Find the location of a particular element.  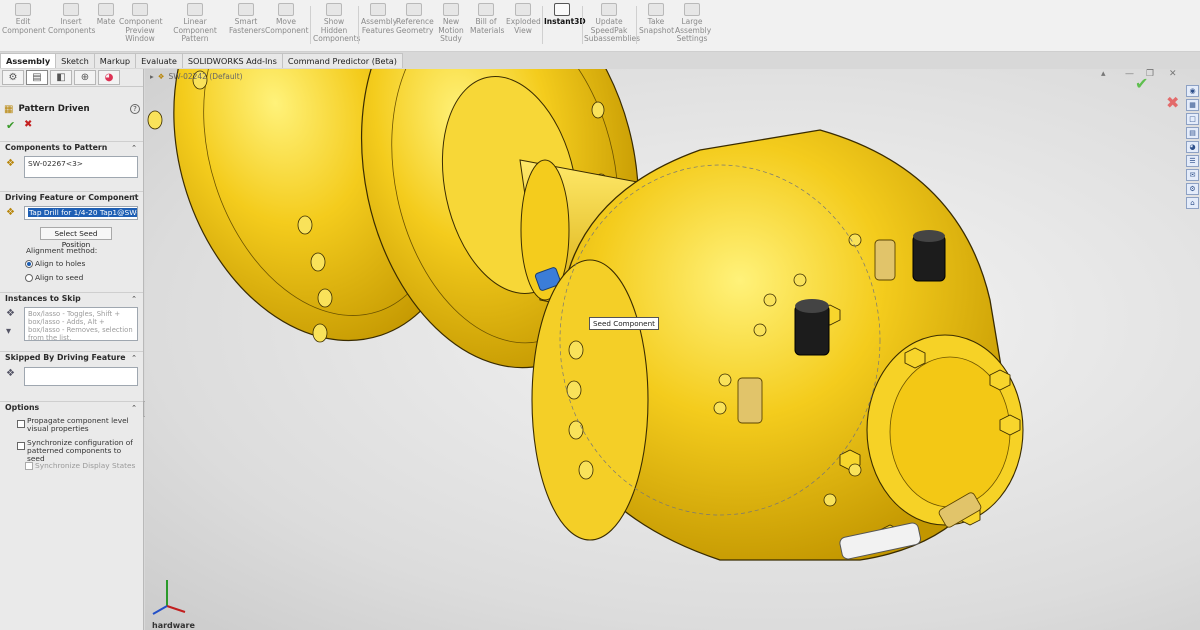

ribbon-update-speedpak-subassemblies-button: Update SpeedPak Subassemblies is located at coordinates (612, 26).